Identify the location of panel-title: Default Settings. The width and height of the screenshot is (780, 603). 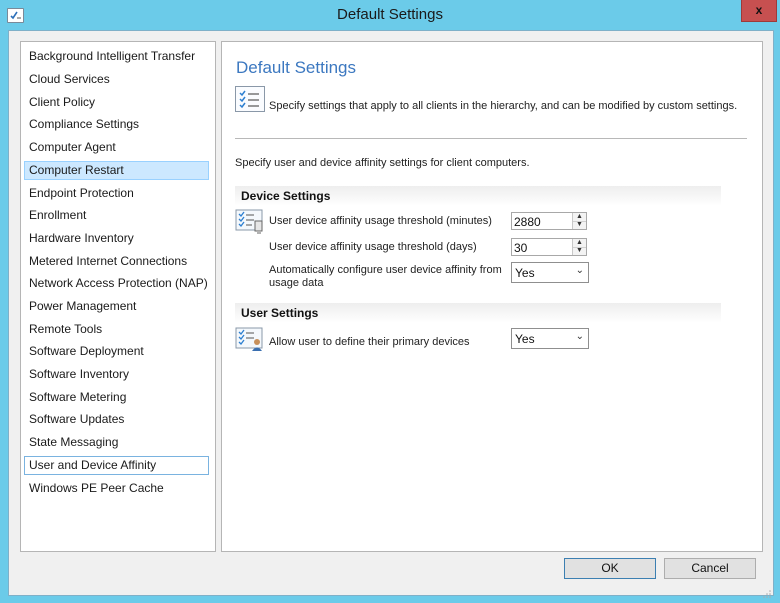
(296, 67).